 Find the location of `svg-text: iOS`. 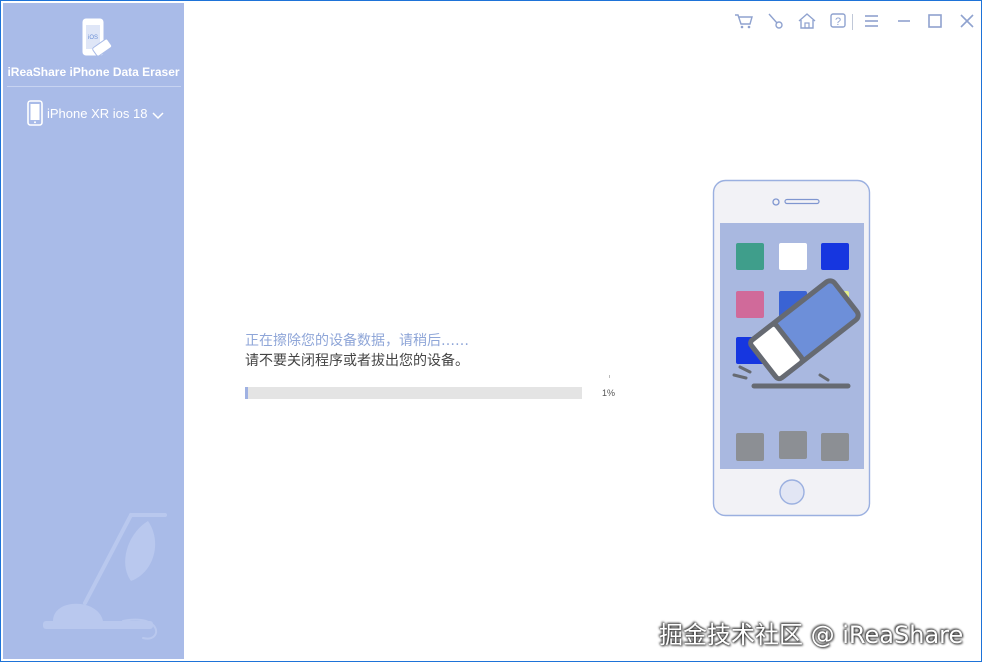

svg-text: iOS is located at coordinates (93, 38).